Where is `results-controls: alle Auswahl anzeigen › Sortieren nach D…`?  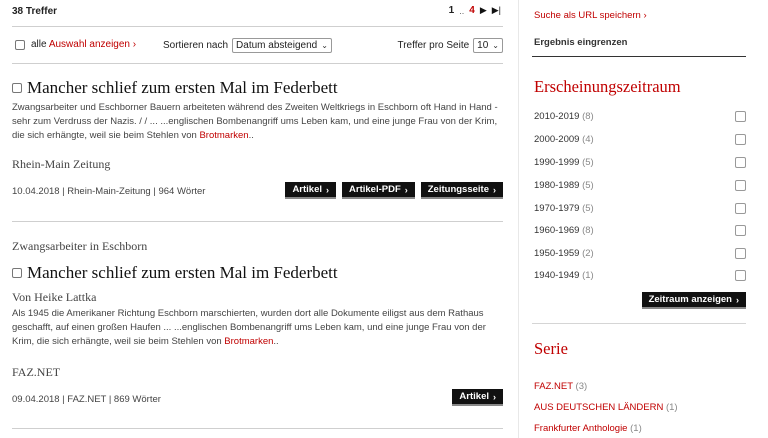 results-controls: alle Auswahl anzeigen › Sortieren nach D… is located at coordinates (257, 46).